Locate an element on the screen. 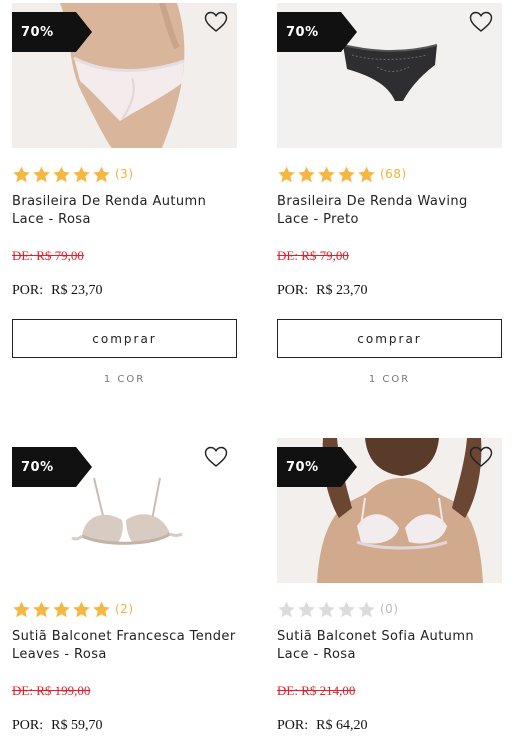 The height and width of the screenshot is (746, 516). original-price: DE: R$ 214,00 is located at coordinates (316, 690).